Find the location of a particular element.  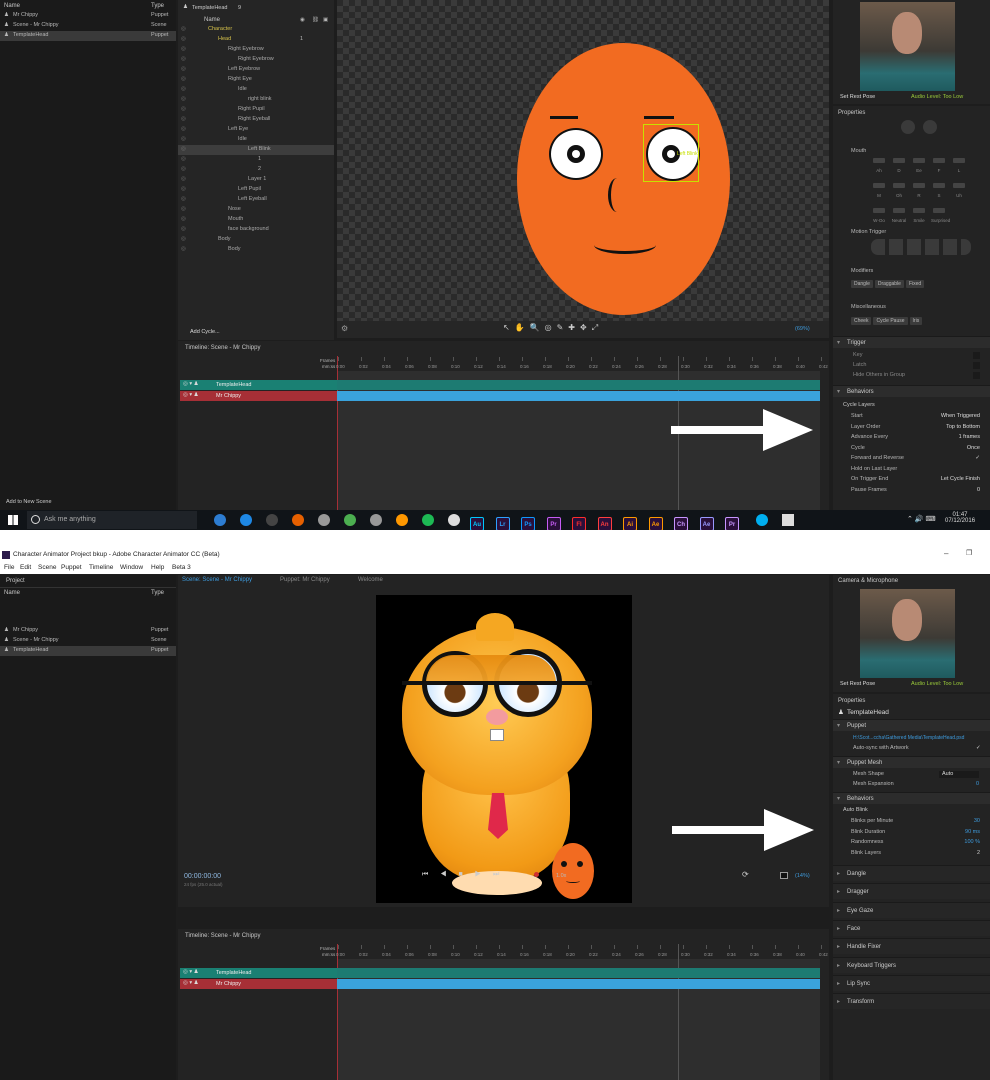

tag: Iris is located at coordinates (916, 321).